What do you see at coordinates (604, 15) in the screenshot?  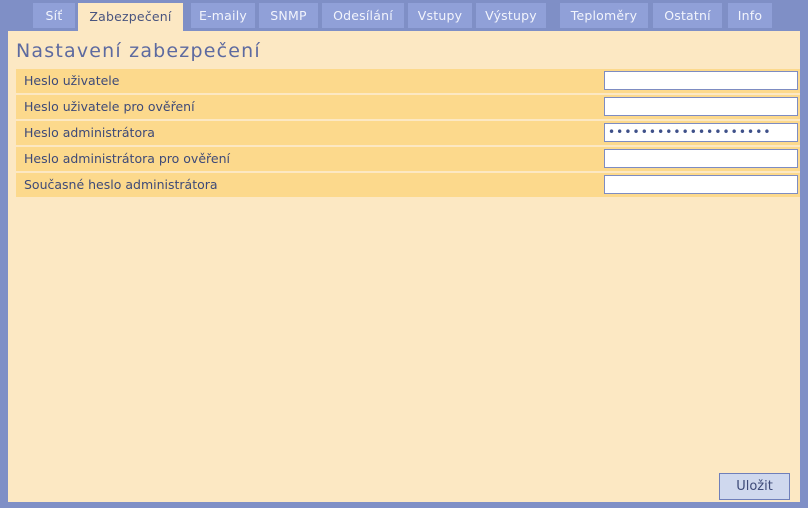 I see `tab-teplomery: Teploměry` at bounding box center [604, 15].